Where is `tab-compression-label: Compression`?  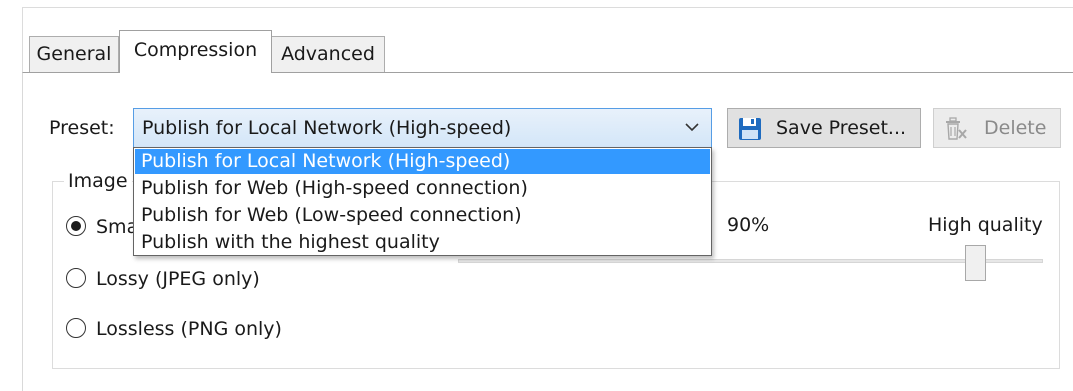
tab-compression-label: Compression is located at coordinates (195, 50).